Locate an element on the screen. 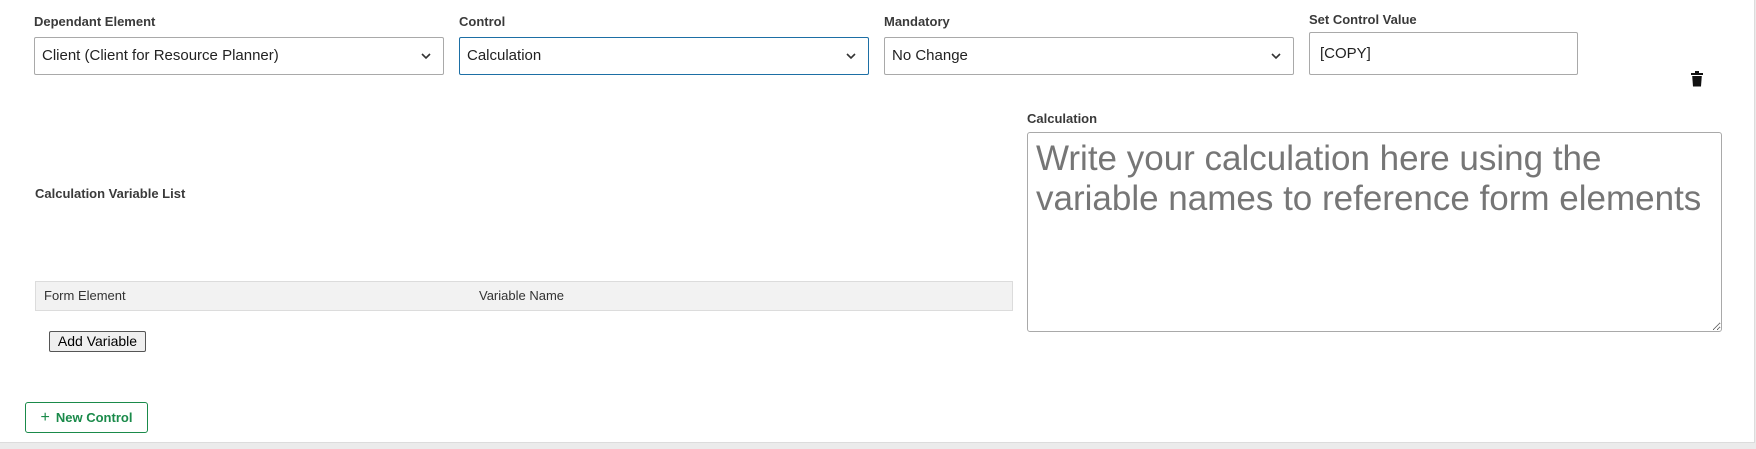  plus-icon: + is located at coordinates (45, 417).